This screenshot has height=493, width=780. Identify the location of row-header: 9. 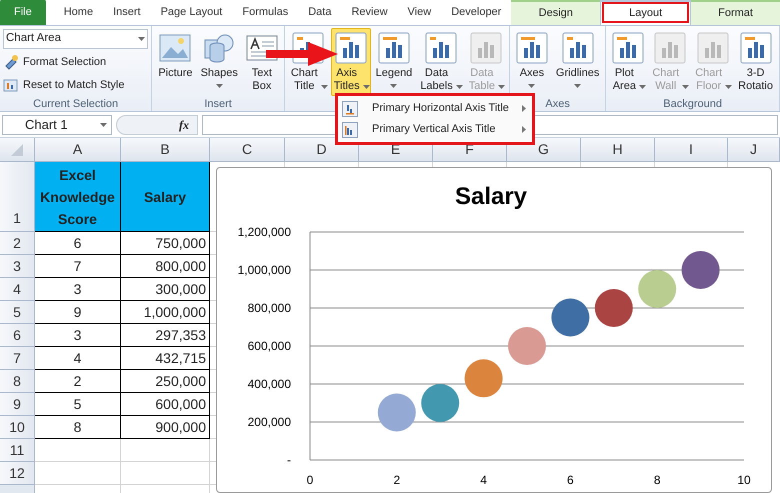
(17, 404).